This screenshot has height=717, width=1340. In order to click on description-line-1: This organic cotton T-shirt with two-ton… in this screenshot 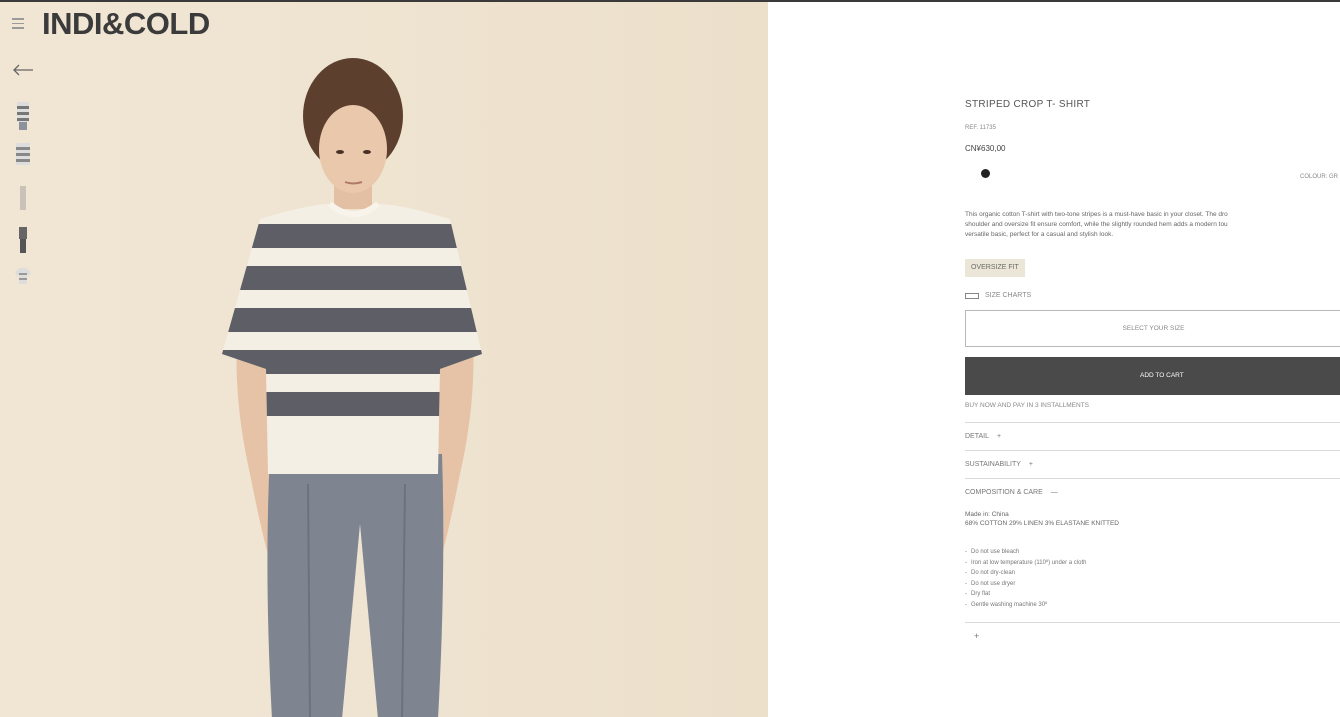, I will do `click(1096, 214)`.